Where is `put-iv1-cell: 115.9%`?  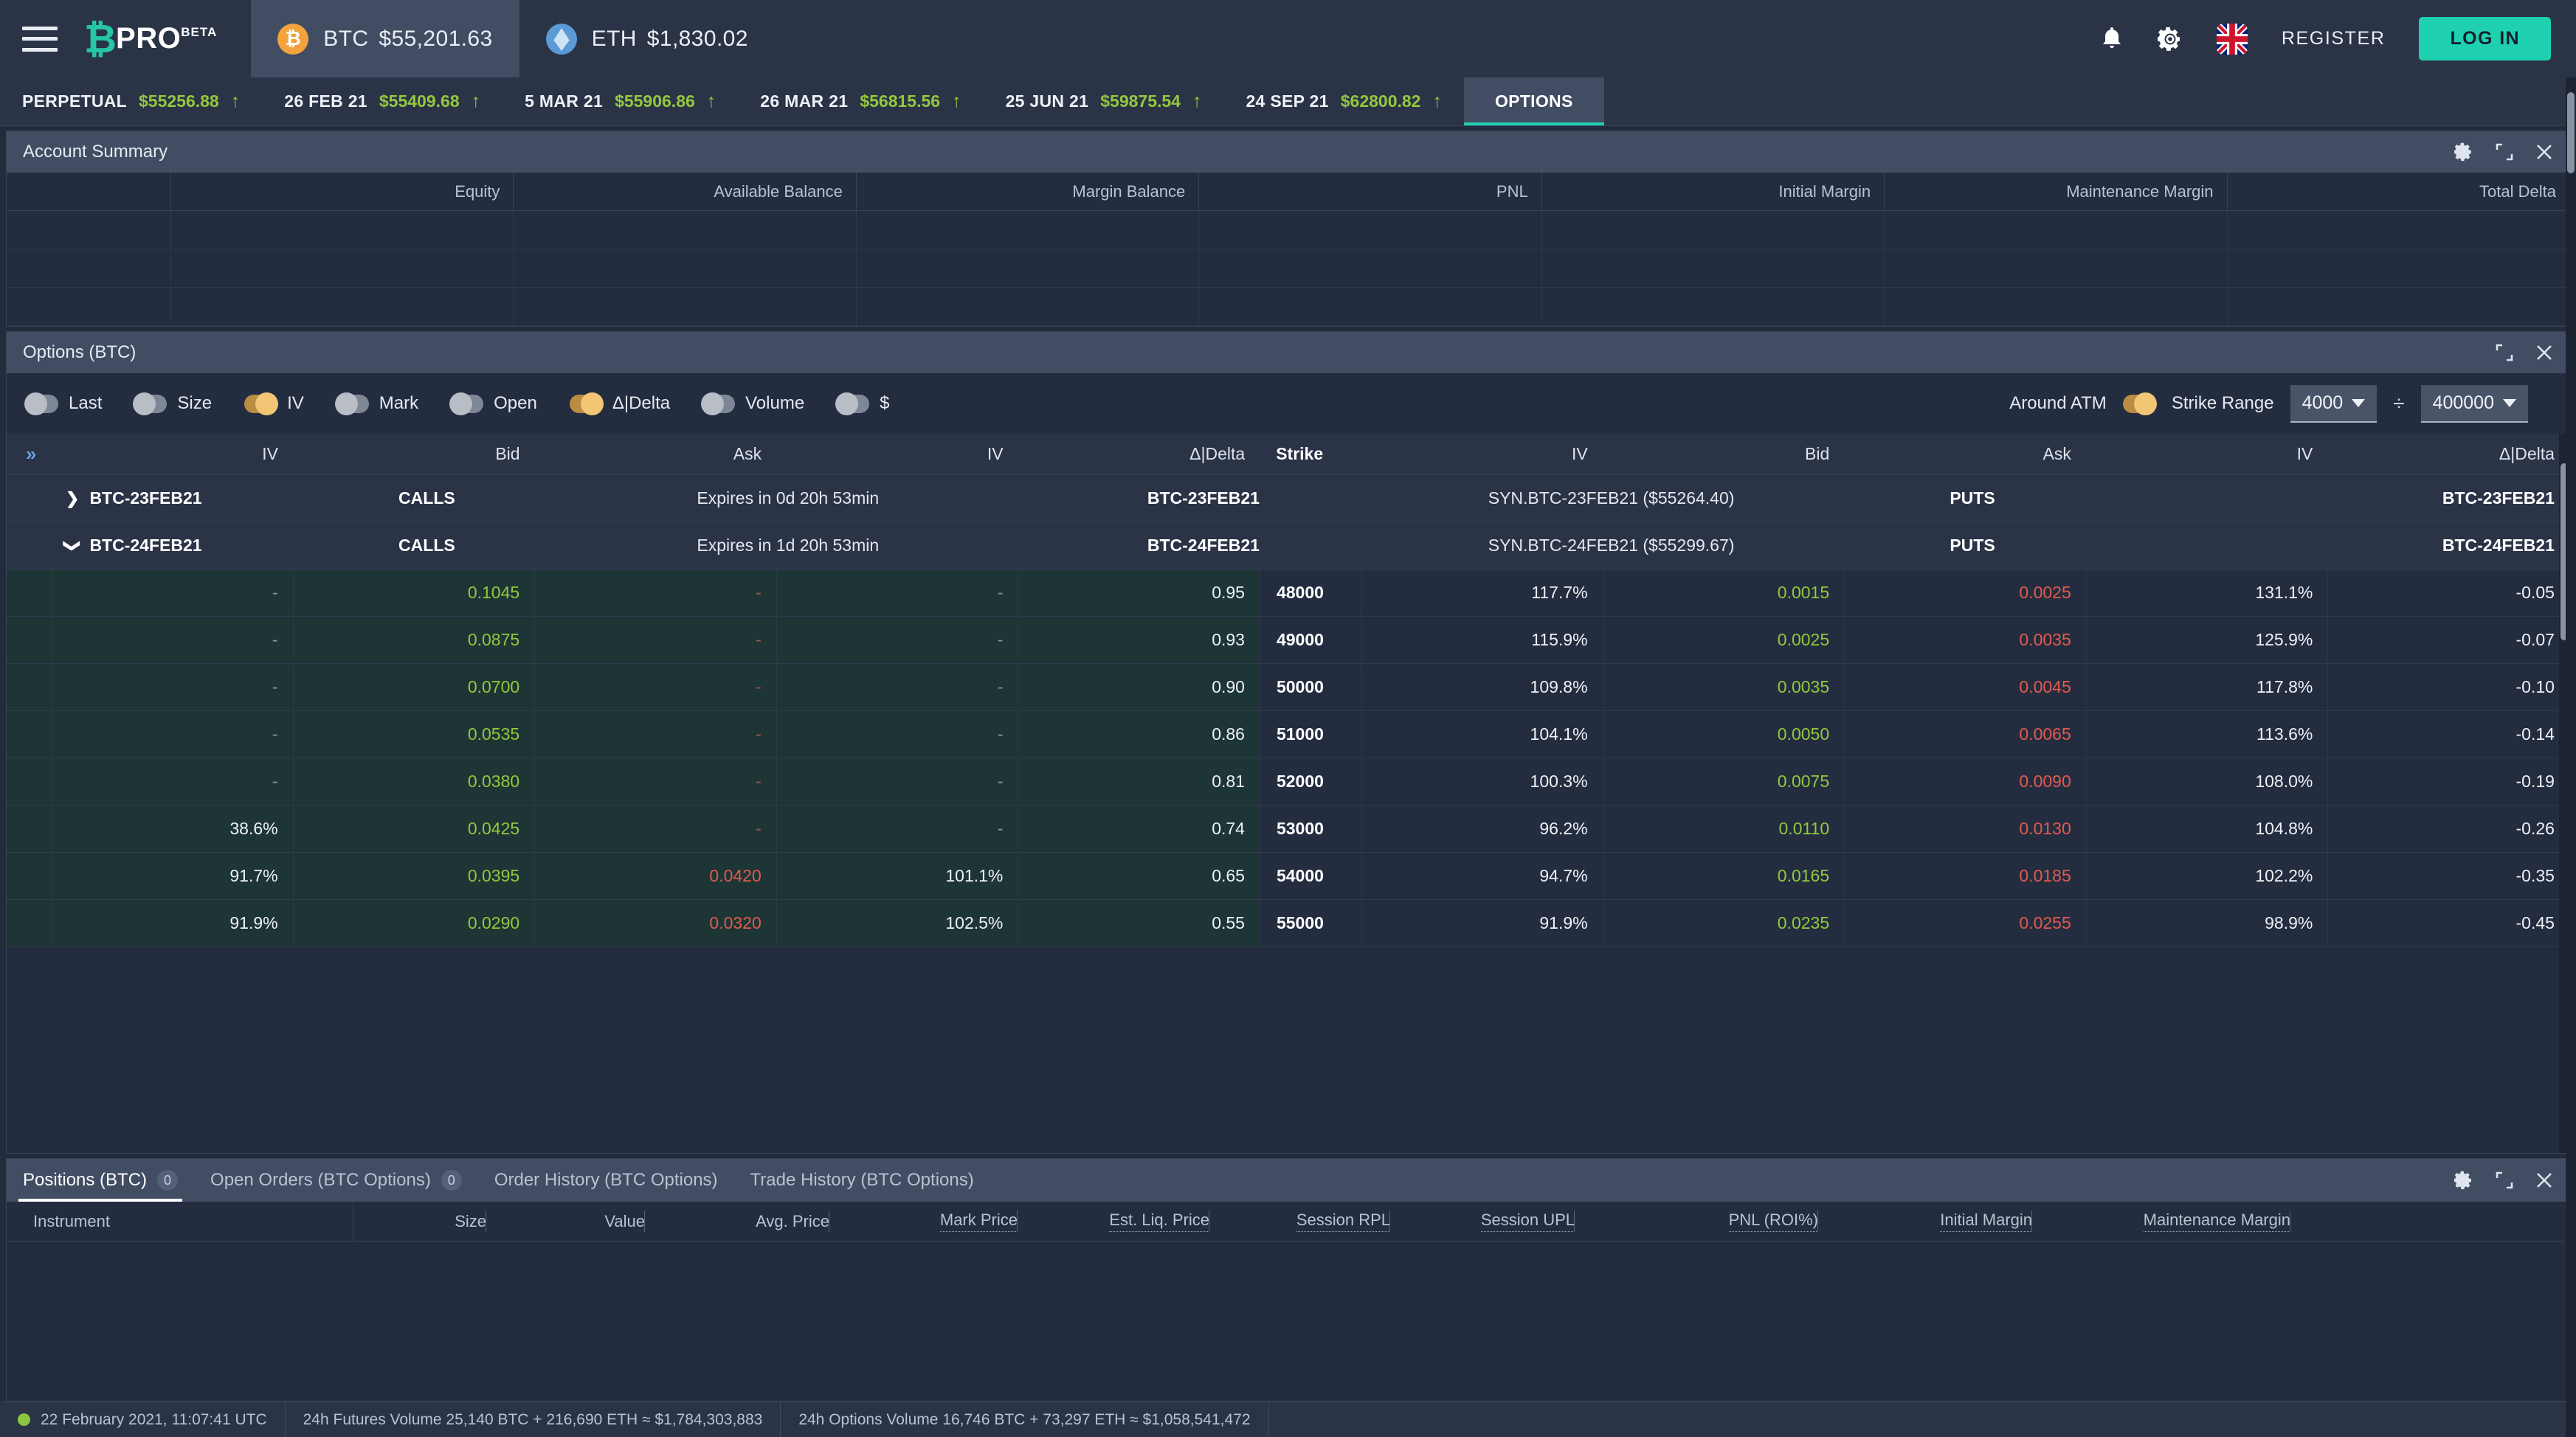 put-iv1-cell: 115.9% is located at coordinates (1481, 640).